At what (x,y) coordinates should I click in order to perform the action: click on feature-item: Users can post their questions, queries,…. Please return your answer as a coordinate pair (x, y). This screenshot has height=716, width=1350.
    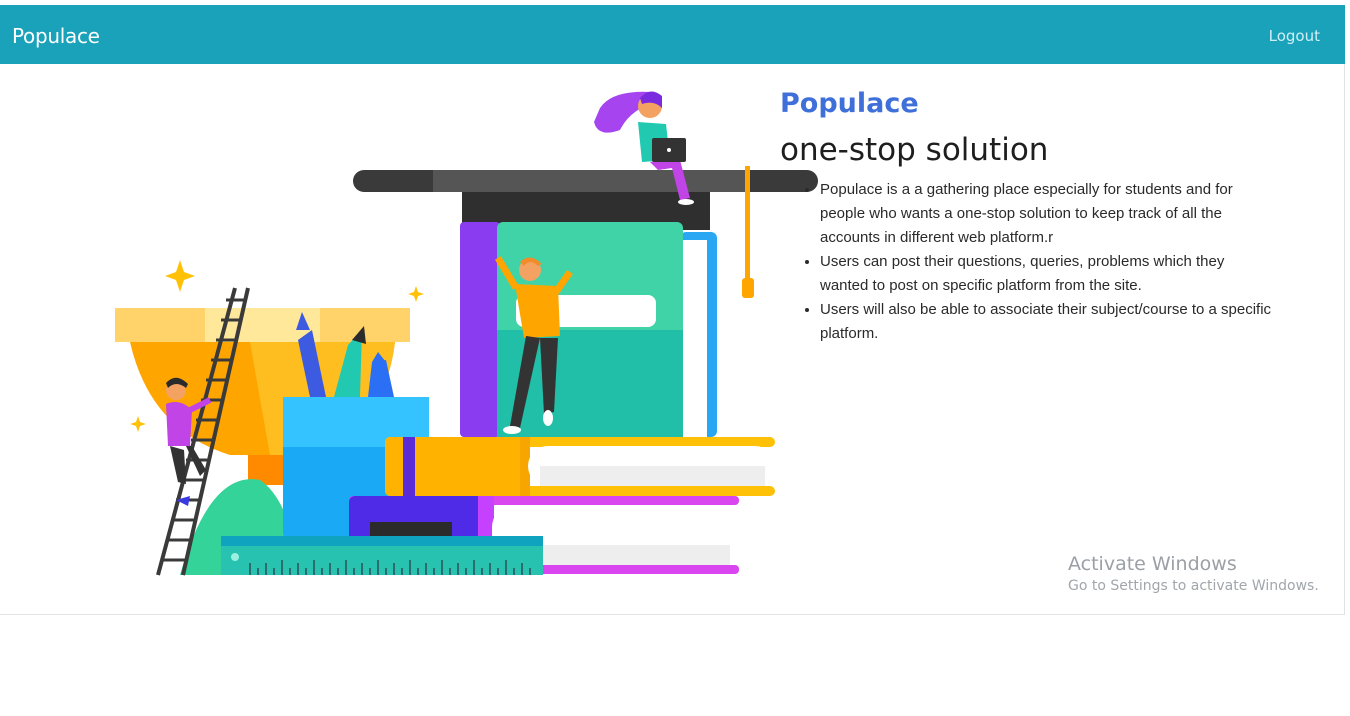
    Looking at the image, I should click on (1046, 274).